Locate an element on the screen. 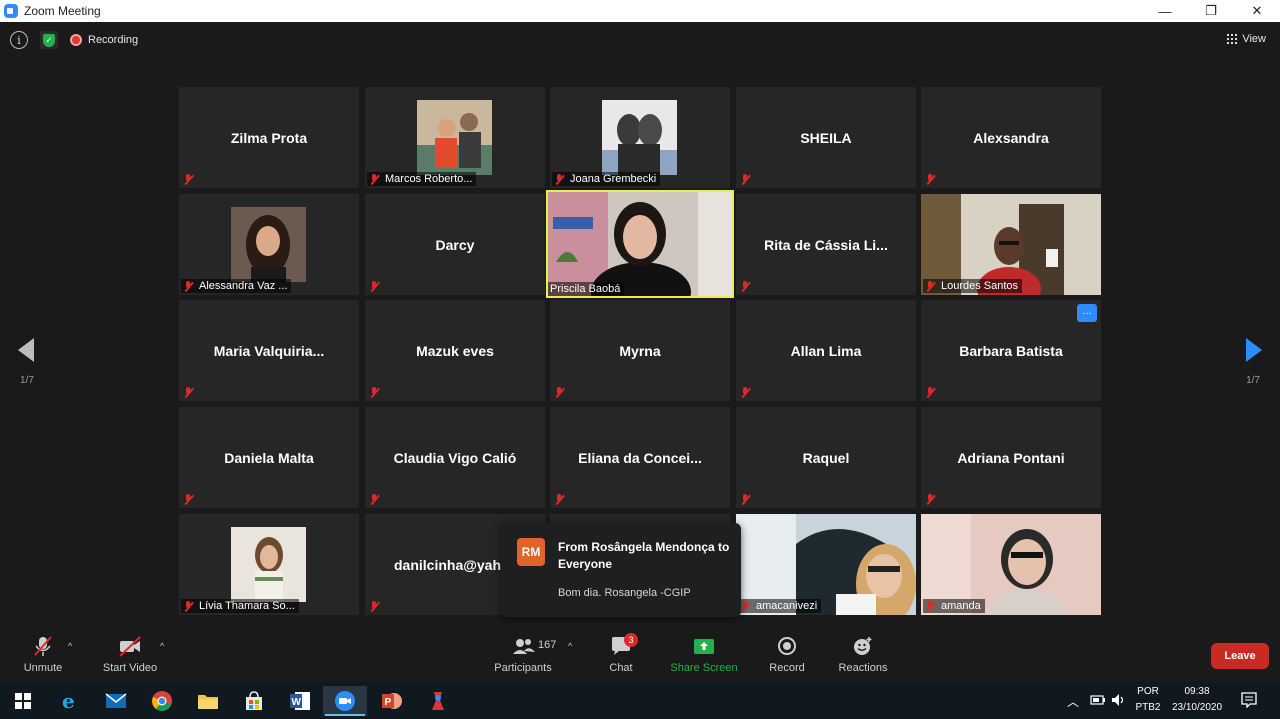 Image resolution: width=1280 pixels, height=719 pixels. participant-tile: Myrna is located at coordinates (640, 350).